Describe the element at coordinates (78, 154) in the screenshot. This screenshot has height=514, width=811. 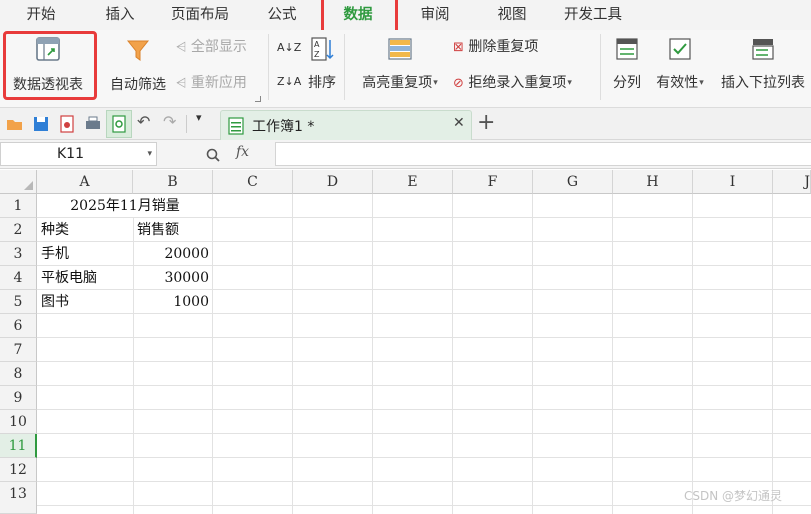
I see `name-box: K11 ▾` at that location.